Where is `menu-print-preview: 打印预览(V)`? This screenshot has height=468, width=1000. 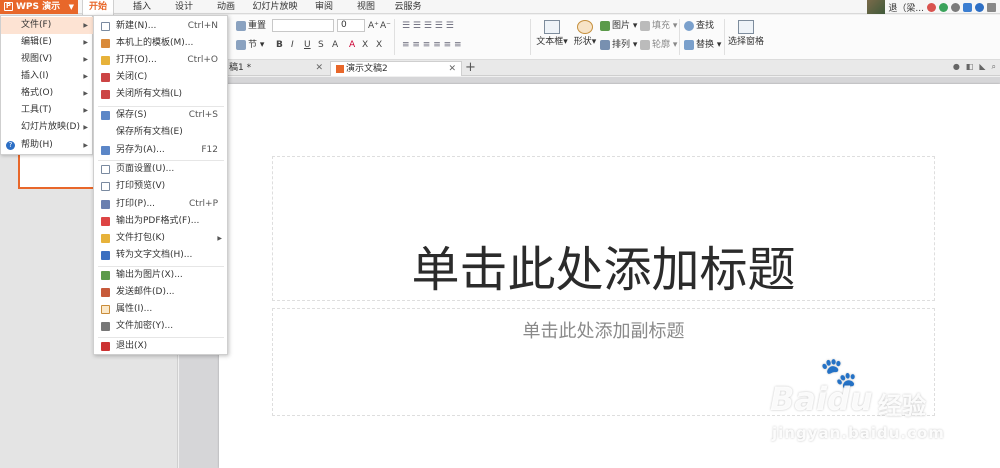 menu-print-preview: 打印预览(V) is located at coordinates (161, 186).